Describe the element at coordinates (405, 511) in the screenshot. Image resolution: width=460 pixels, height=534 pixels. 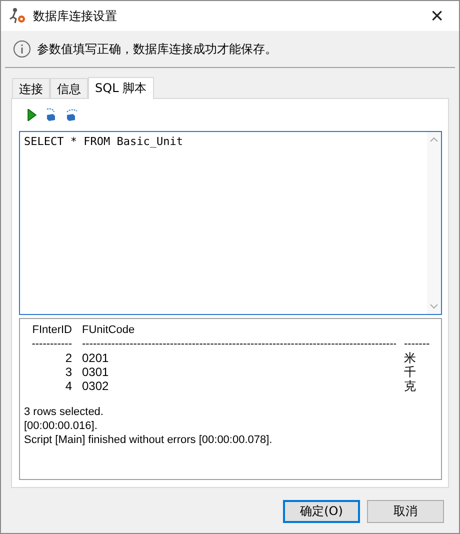
I see `dialog-button: 取消` at that location.